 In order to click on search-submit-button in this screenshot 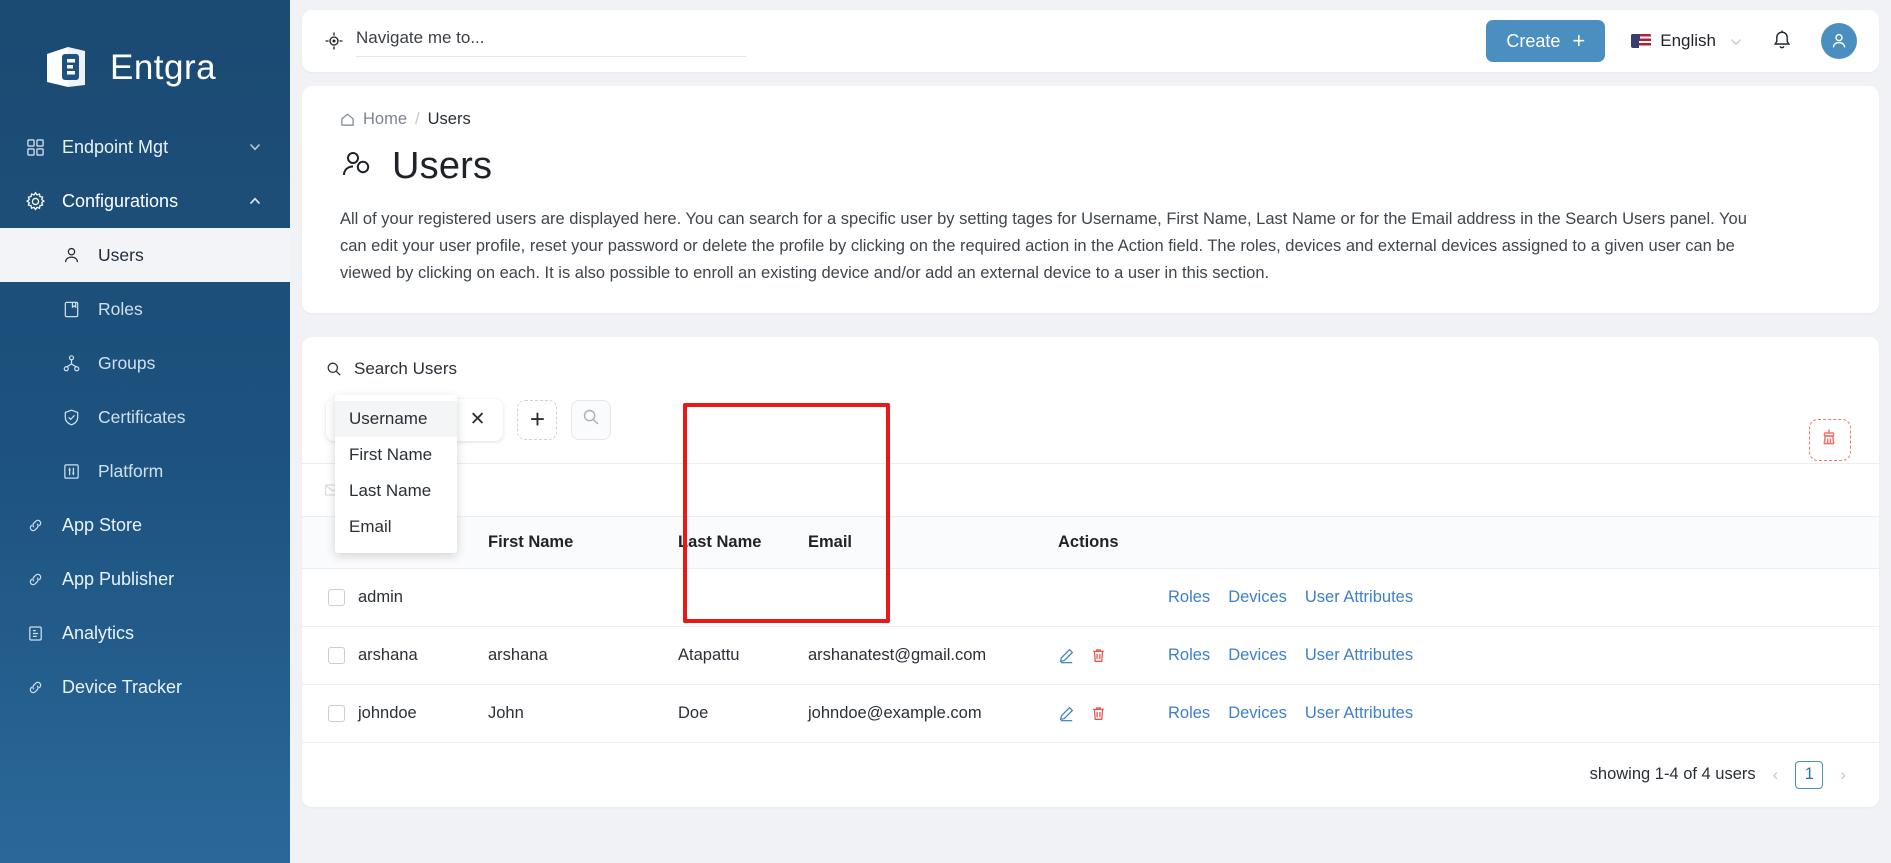, I will do `click(591, 419)`.